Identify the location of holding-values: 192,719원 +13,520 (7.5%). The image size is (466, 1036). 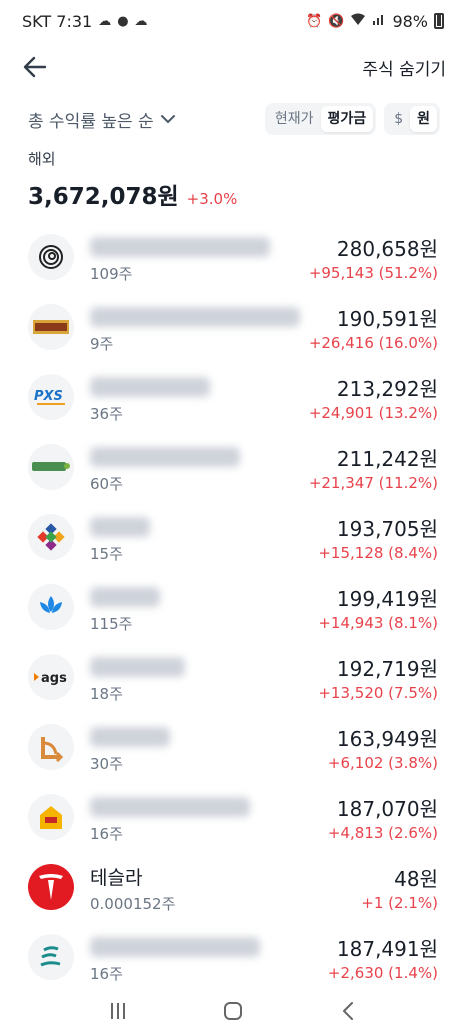
(378, 677).